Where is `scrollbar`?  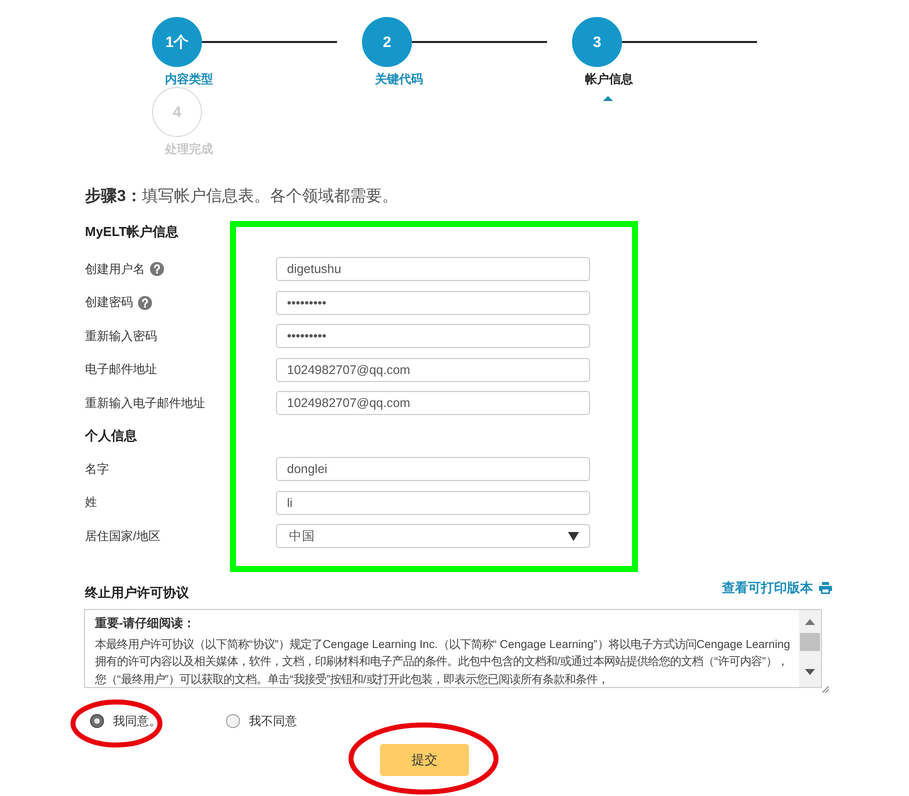
scrollbar is located at coordinates (810, 648).